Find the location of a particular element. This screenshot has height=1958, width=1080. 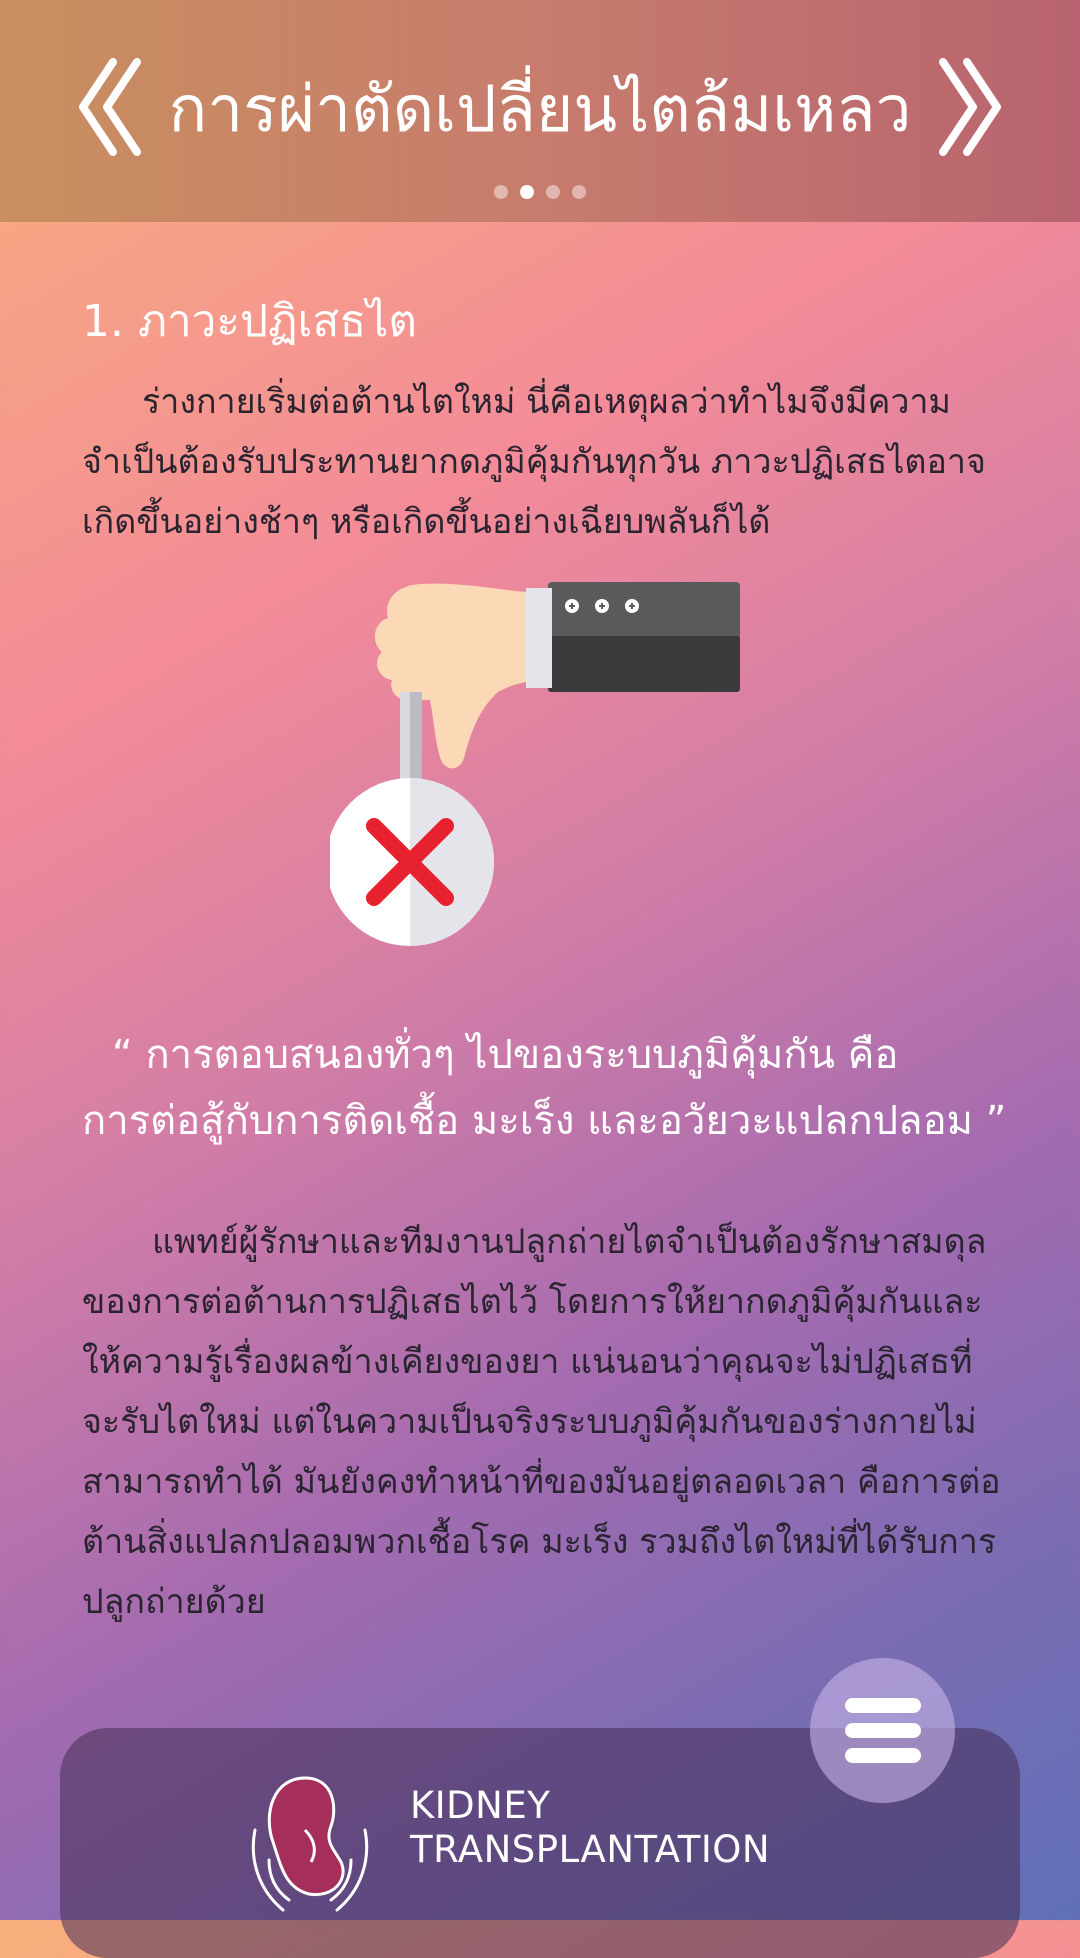

section-title: 1. ภาวะปฏิเสธไต is located at coordinates (249, 321).